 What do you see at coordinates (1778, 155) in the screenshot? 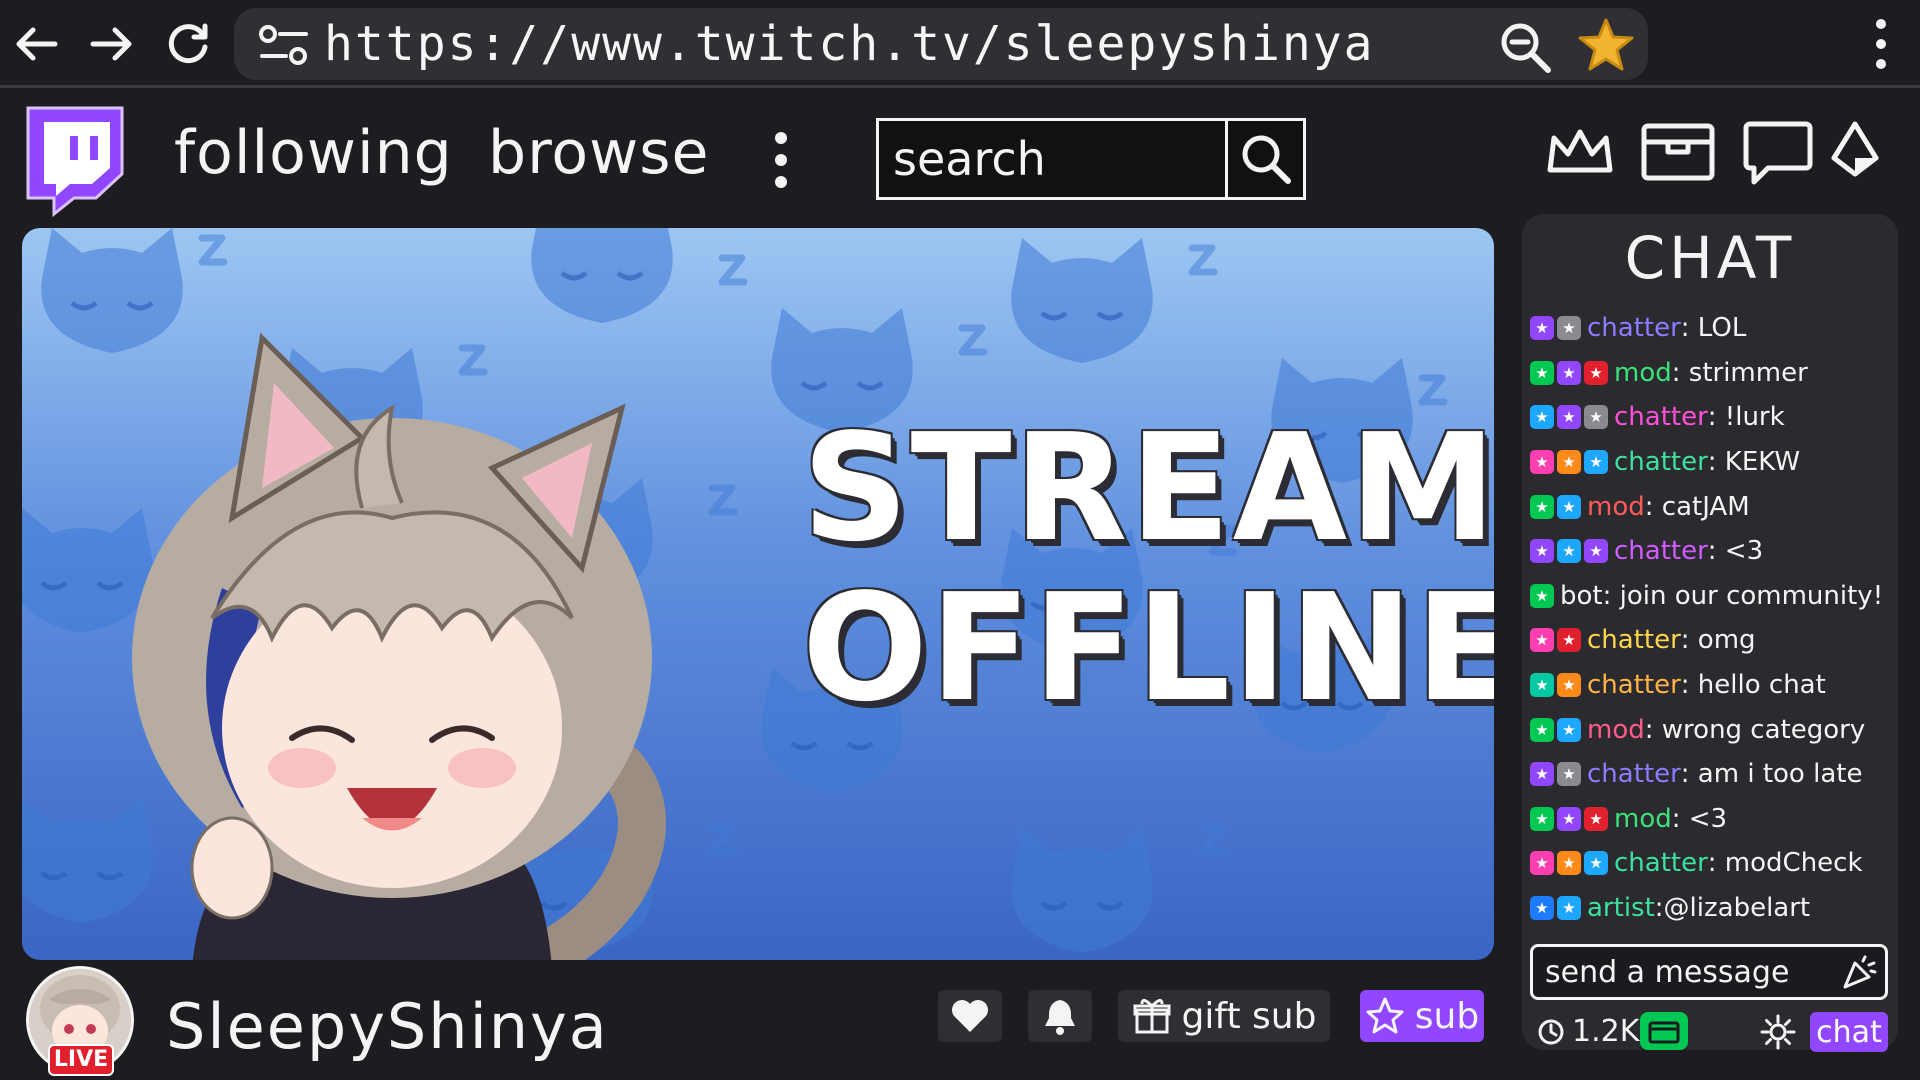
I see `chat-bubble-icon` at bounding box center [1778, 155].